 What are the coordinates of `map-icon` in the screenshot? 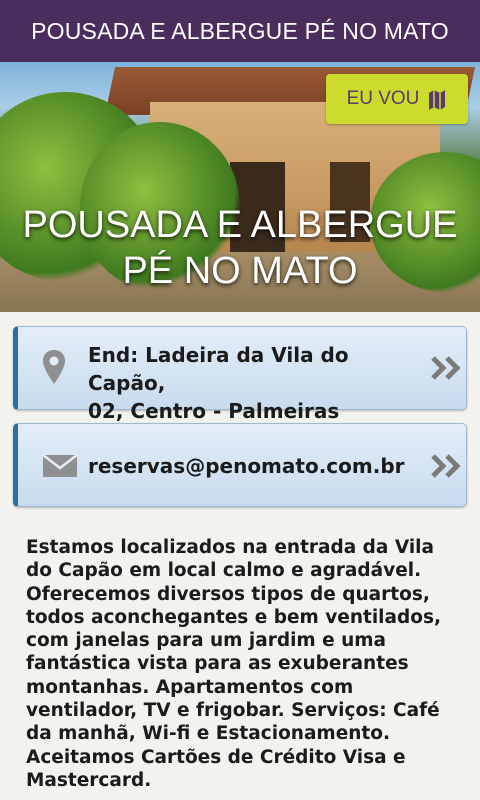 It's located at (437, 100).